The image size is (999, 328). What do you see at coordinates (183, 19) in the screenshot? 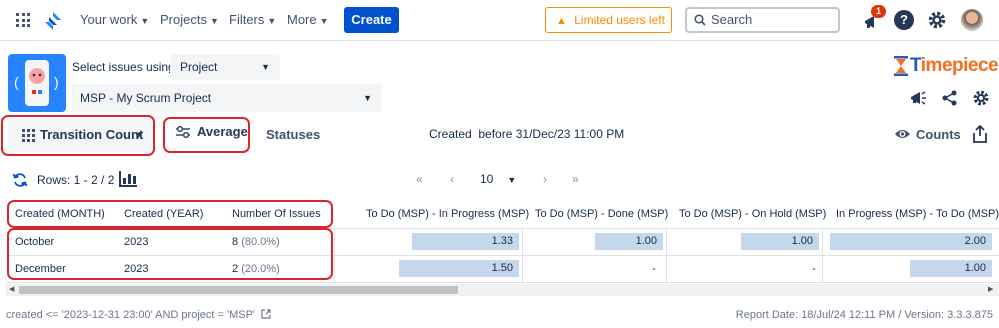
I see `nav-label: Projects` at bounding box center [183, 19].